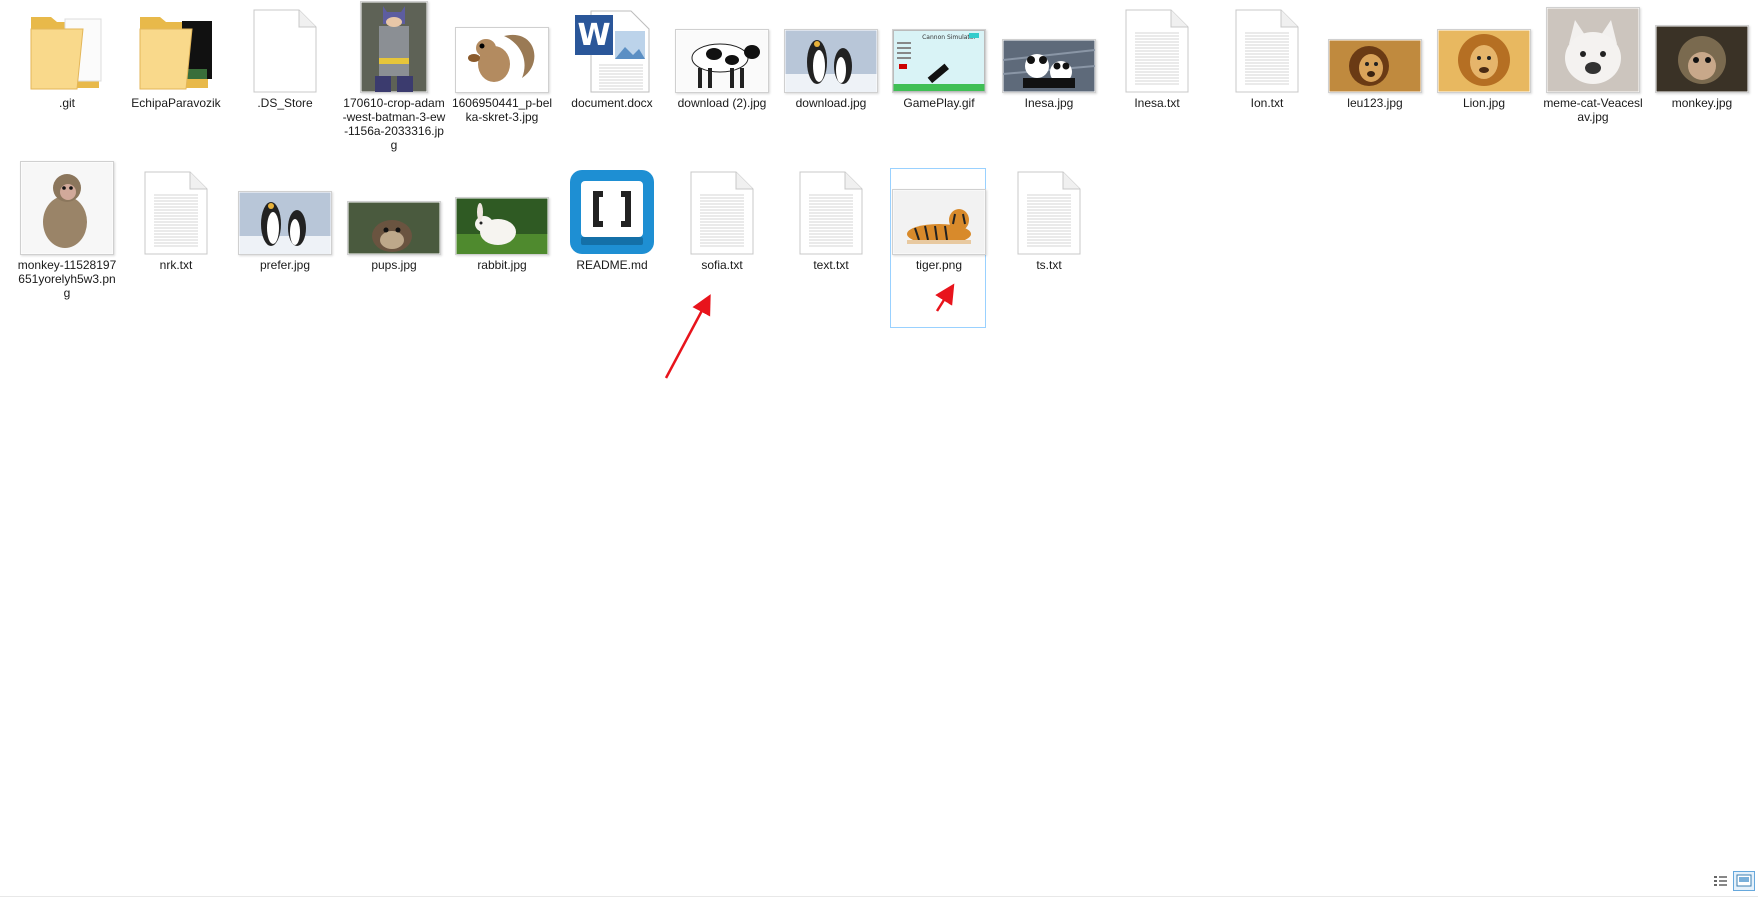  I want to click on file-name-label: ts.txt, so click(1049, 265).